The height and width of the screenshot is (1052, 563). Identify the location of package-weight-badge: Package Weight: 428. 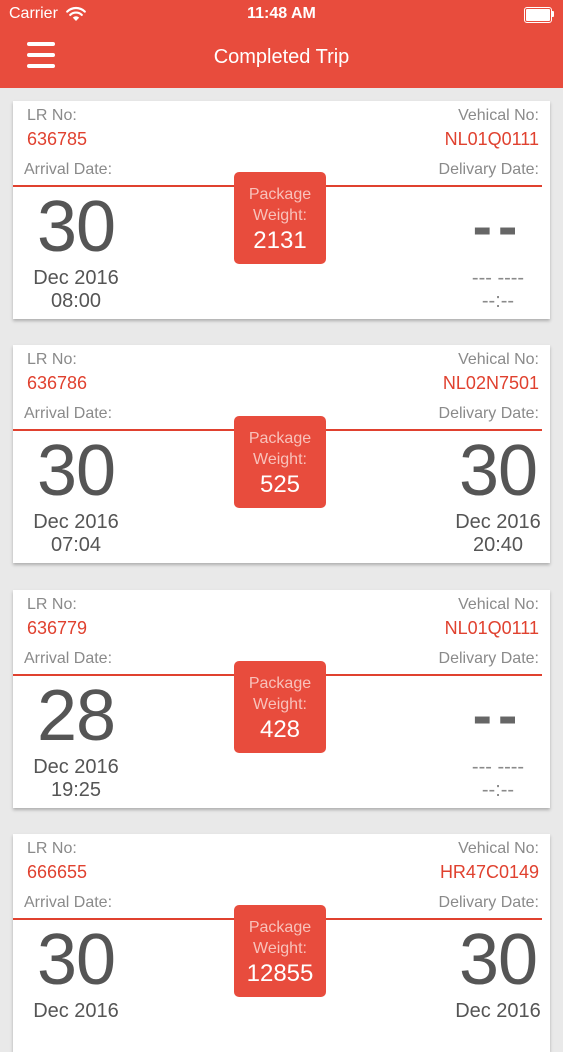
(280, 707).